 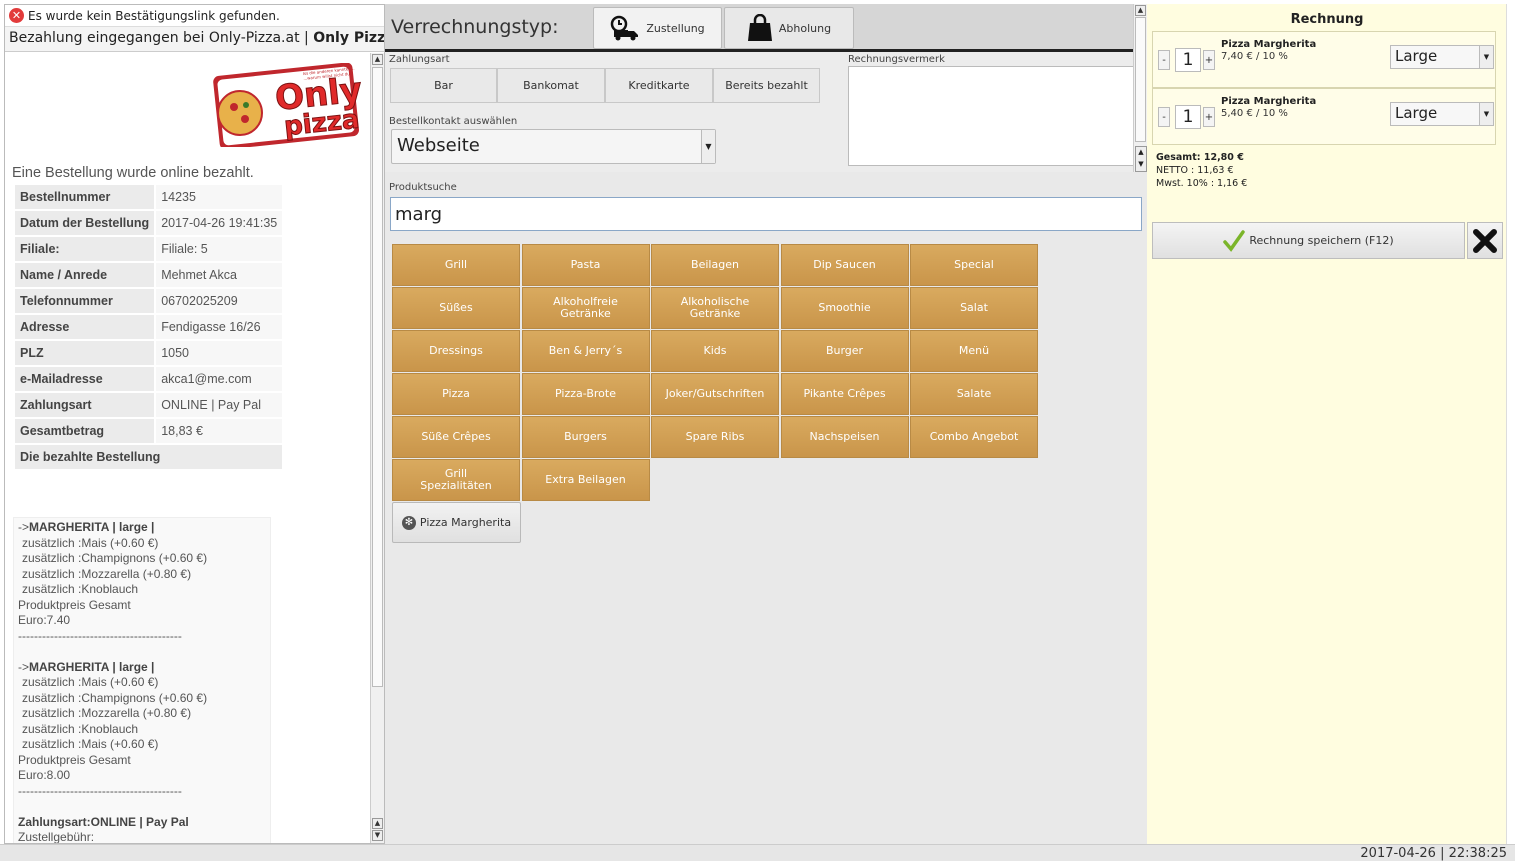 I want to click on category-button: Nachspeisen, so click(x=844, y=437).